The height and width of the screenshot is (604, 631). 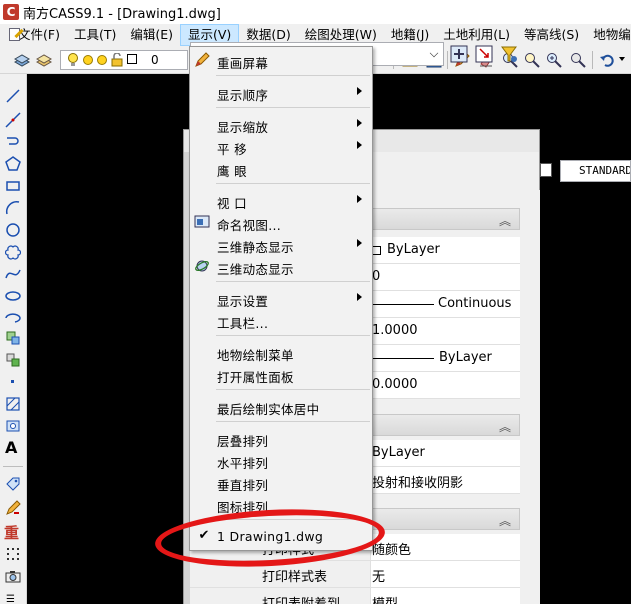 I want to click on menu-item-feature-draw-menu: 地物绘制菜单, so click(x=281, y=352).